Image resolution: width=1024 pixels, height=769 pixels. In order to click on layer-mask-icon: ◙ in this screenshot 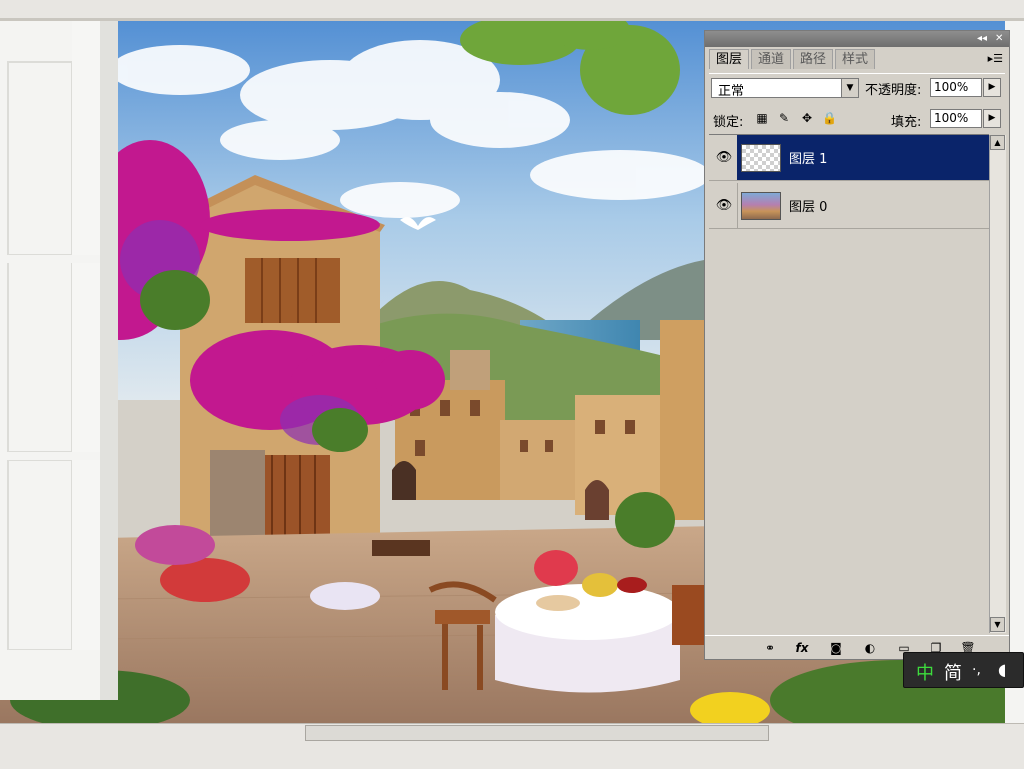, I will do `click(836, 648)`.